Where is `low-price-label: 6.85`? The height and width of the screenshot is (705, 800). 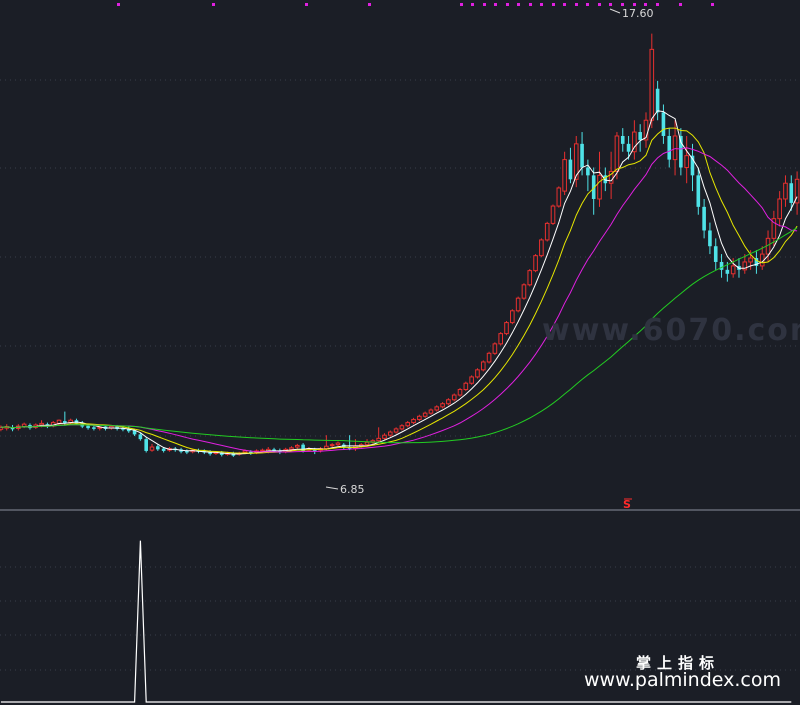
low-price-label: 6.85 is located at coordinates (352, 489).